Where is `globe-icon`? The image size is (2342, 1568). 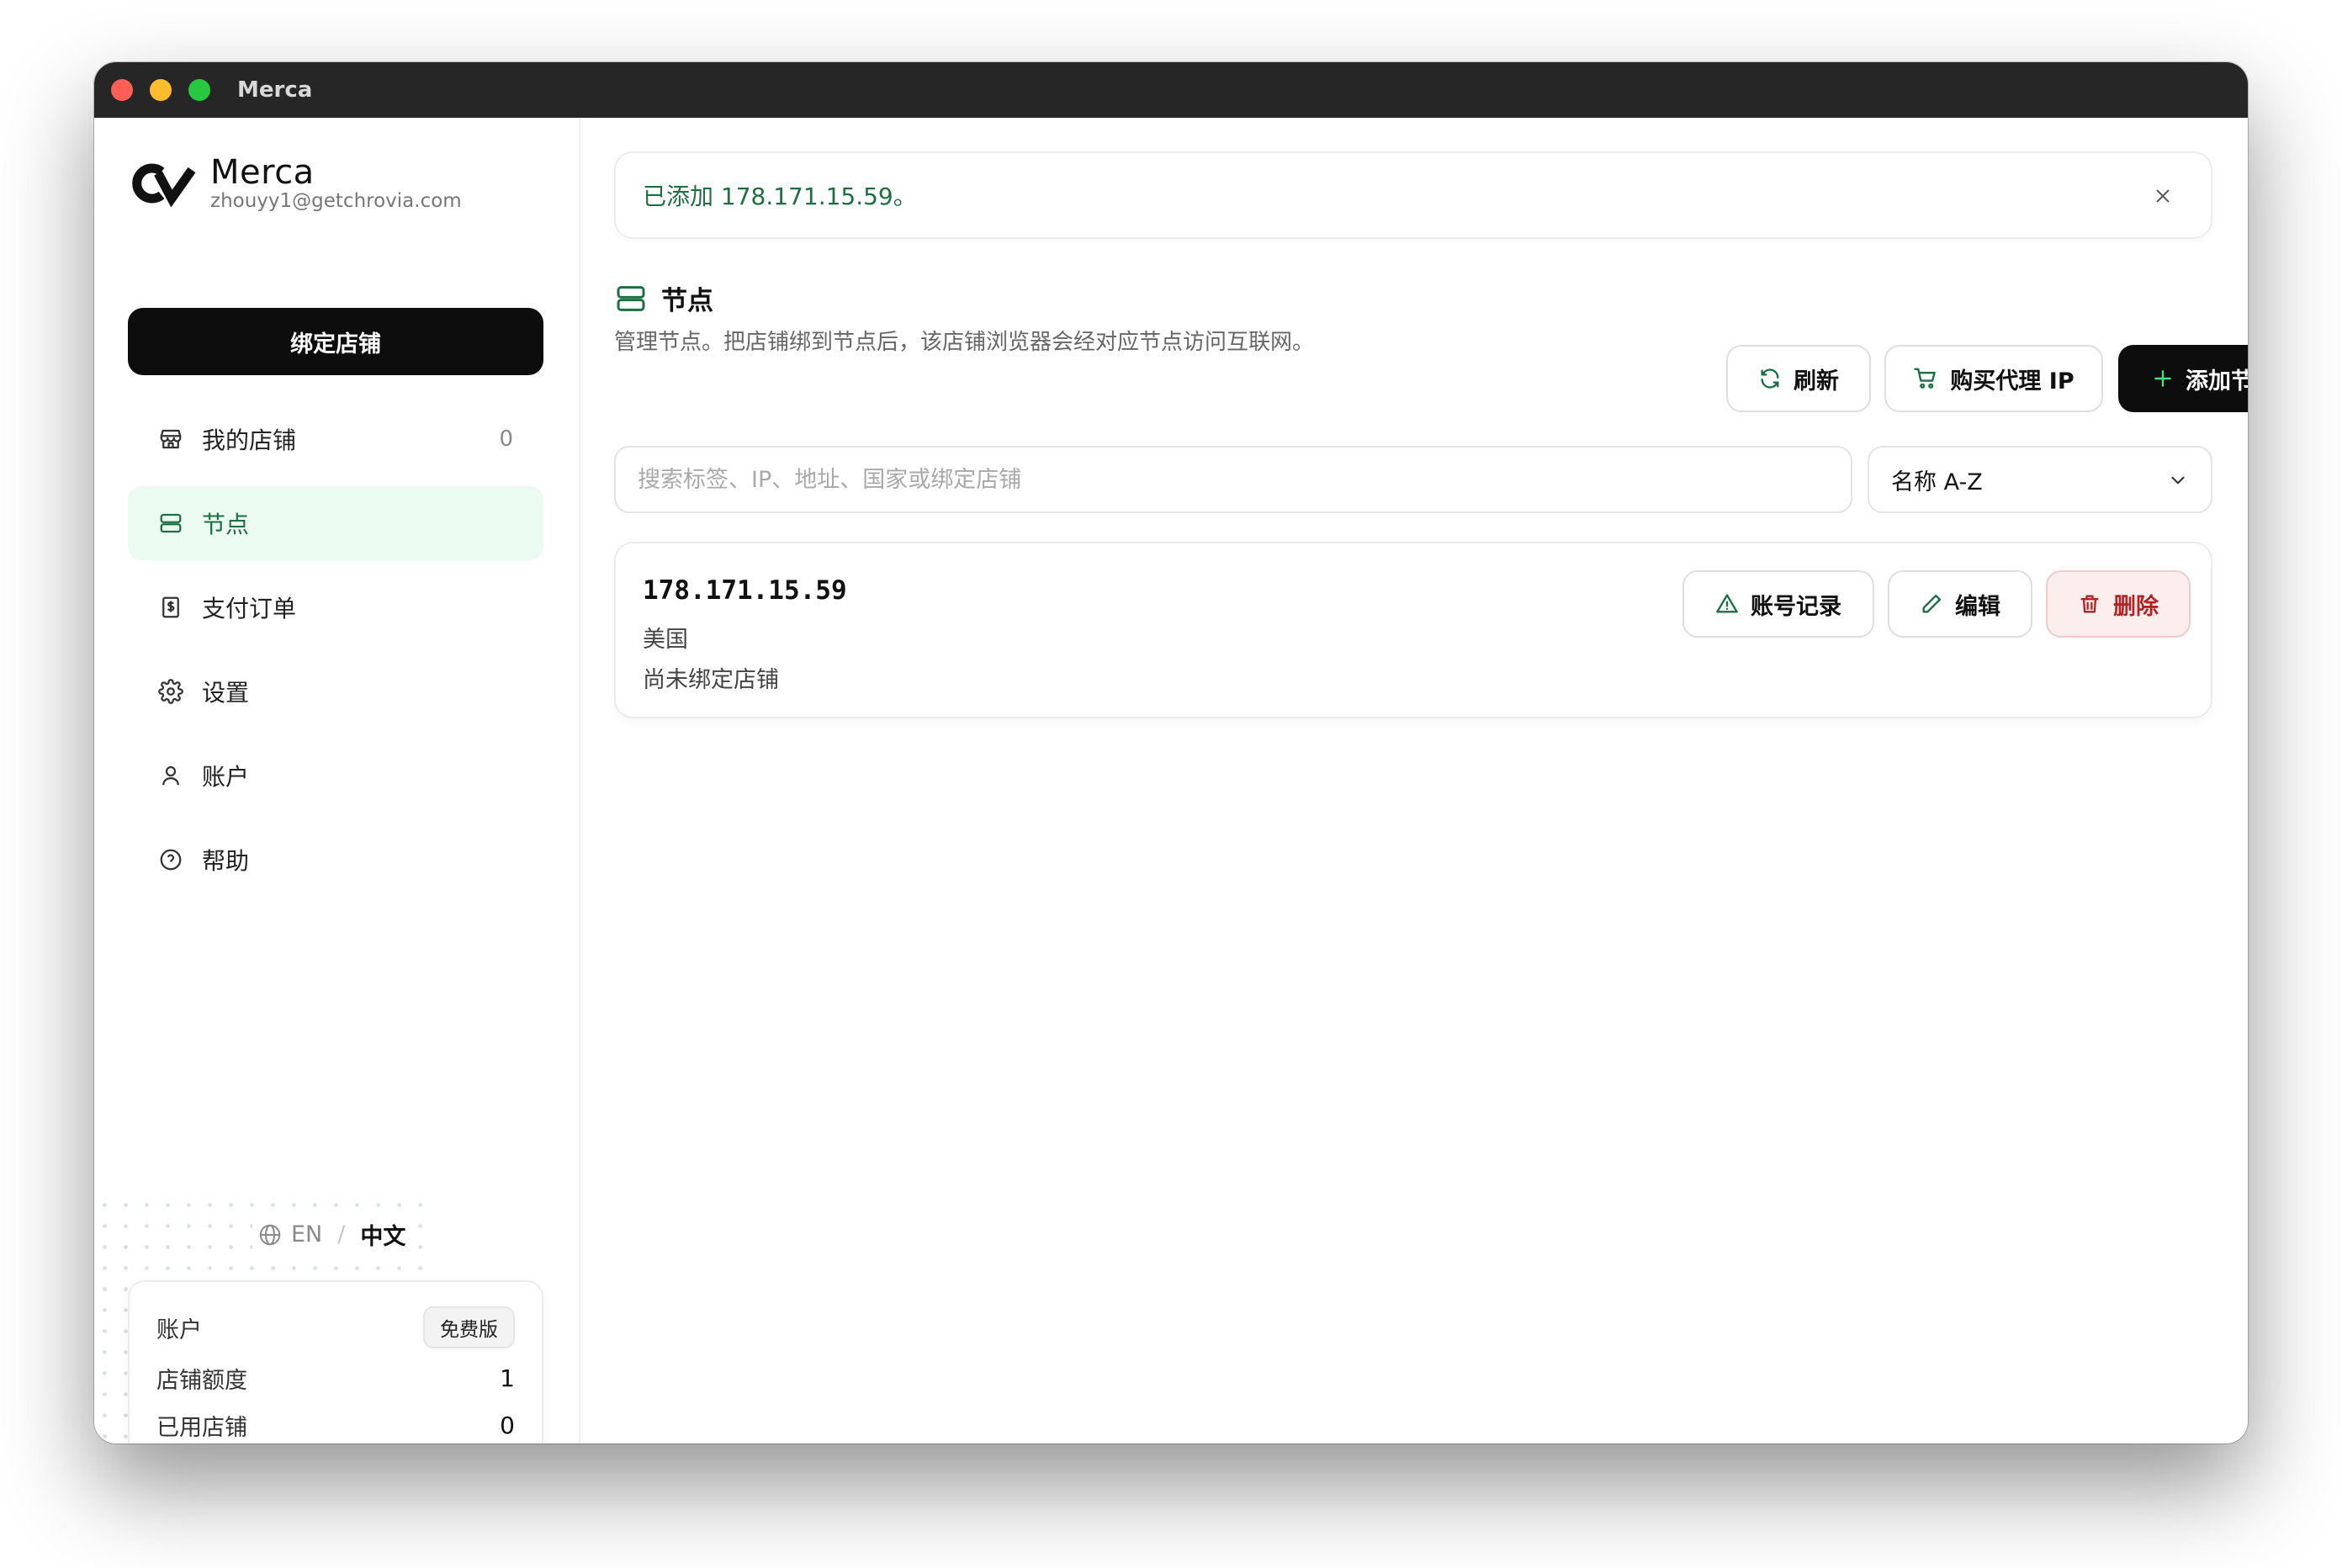
globe-icon is located at coordinates (270, 1234).